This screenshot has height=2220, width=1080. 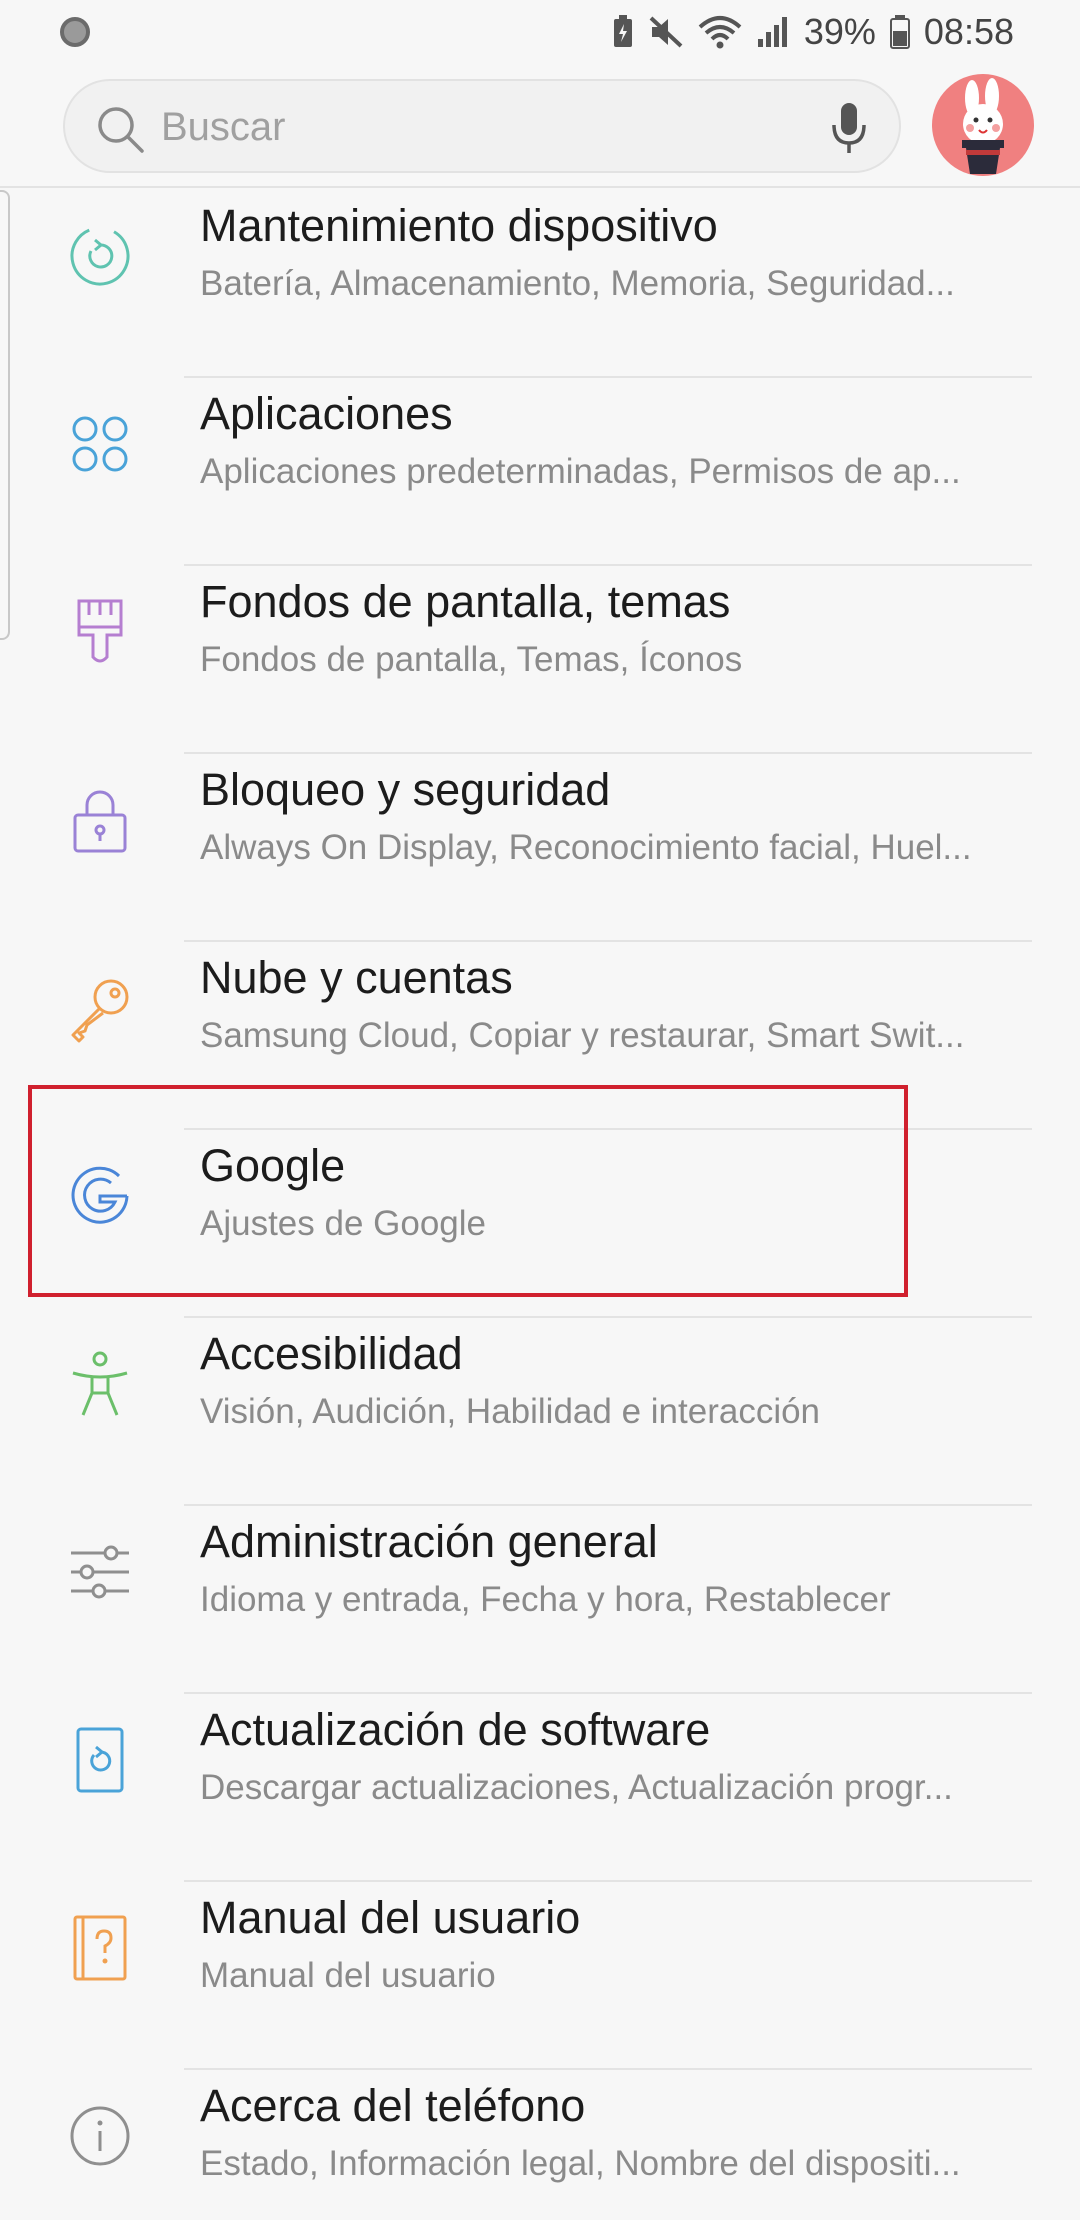 What do you see at coordinates (393, 2105) in the screenshot?
I see `item-title: Acerca del teléfono` at bounding box center [393, 2105].